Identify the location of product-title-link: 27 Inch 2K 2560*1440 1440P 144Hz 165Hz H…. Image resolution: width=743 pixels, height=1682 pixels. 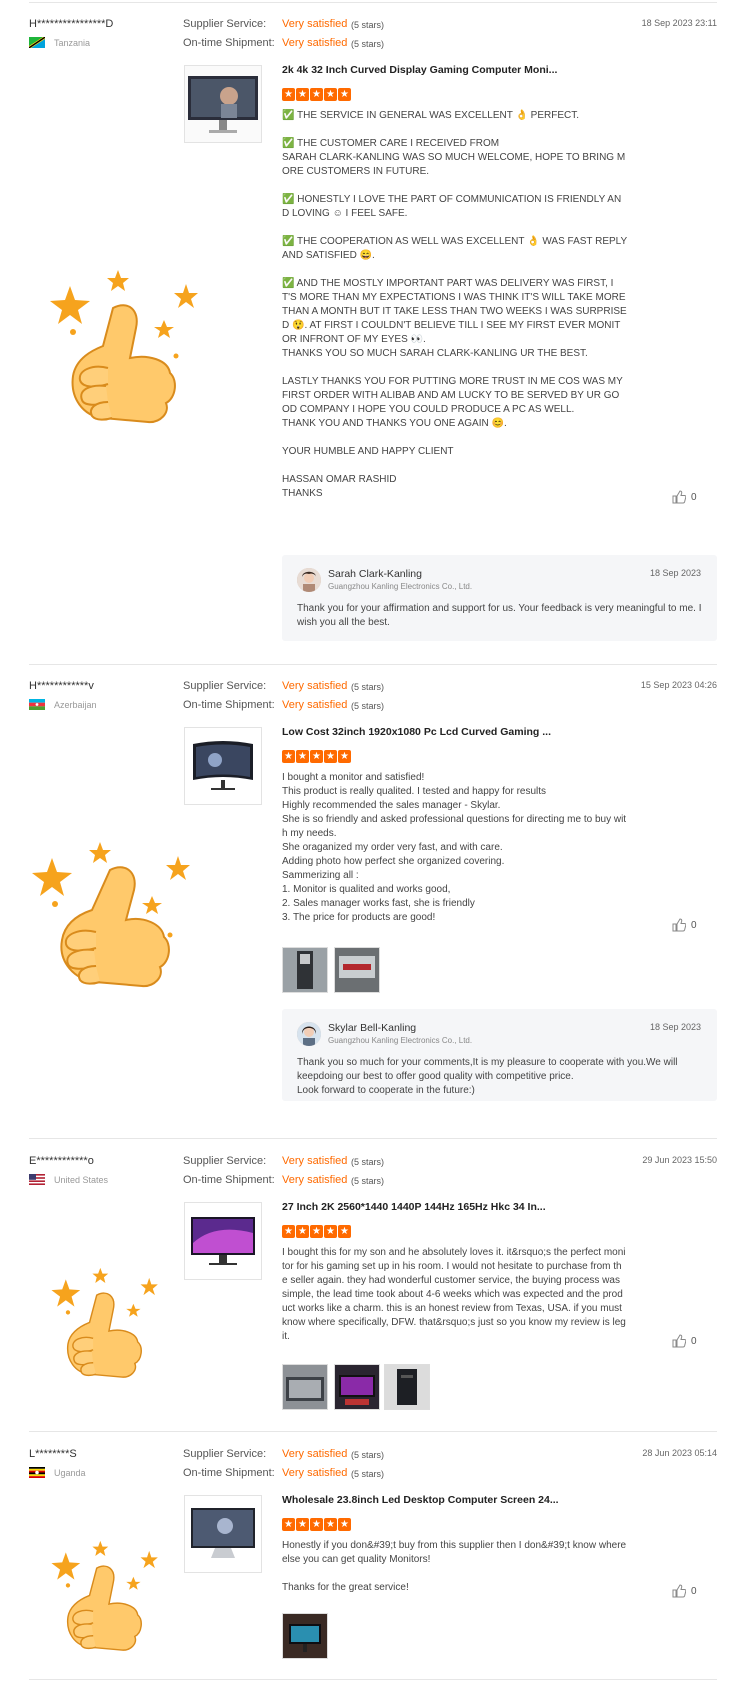
(414, 1207).